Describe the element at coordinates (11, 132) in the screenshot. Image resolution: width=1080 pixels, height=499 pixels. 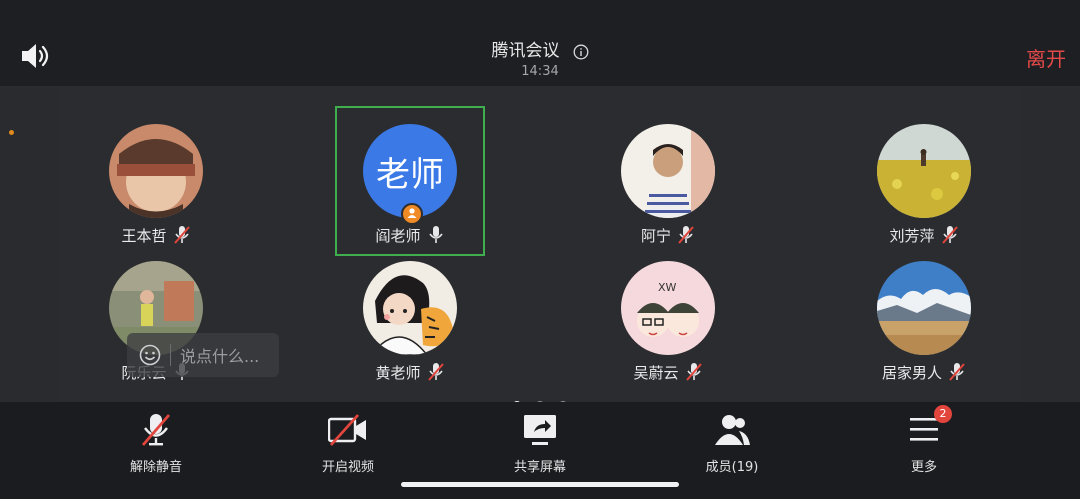
I see `status-dot` at that location.